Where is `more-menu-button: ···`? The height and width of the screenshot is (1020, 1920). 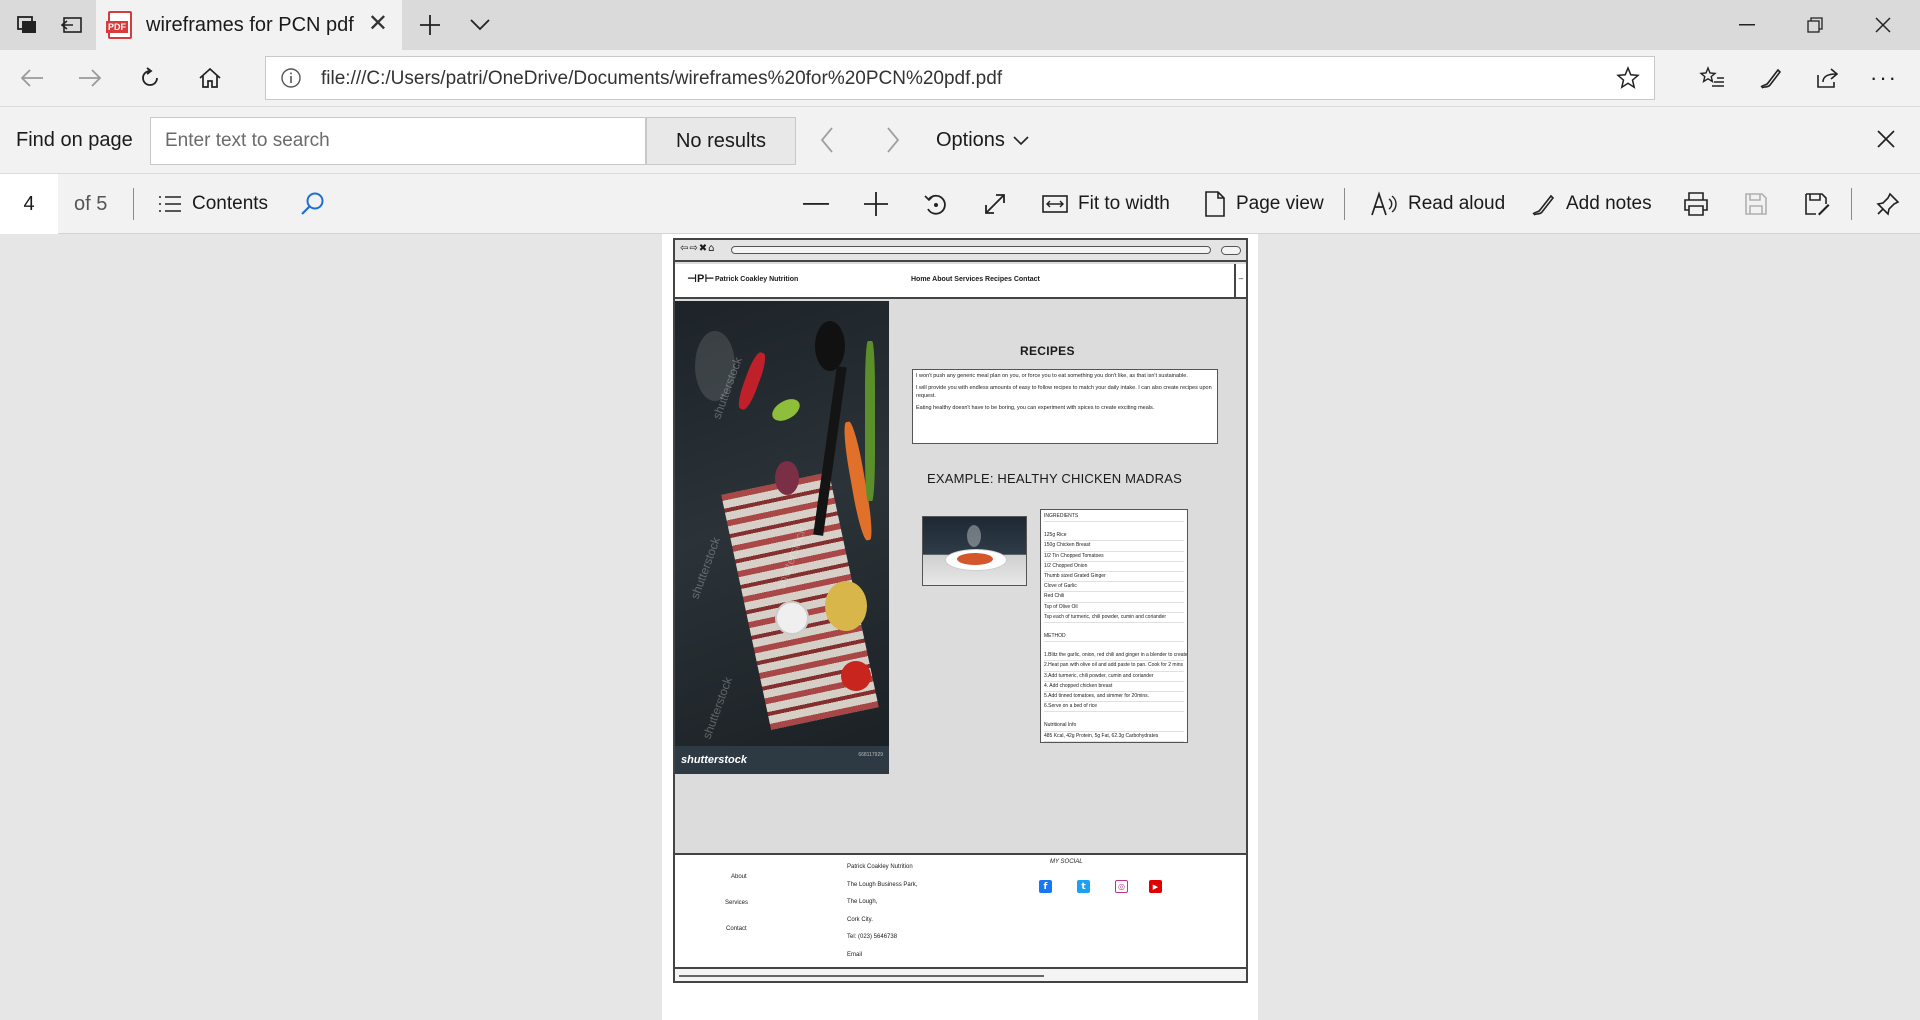
more-menu-button: ··· is located at coordinates (1884, 78).